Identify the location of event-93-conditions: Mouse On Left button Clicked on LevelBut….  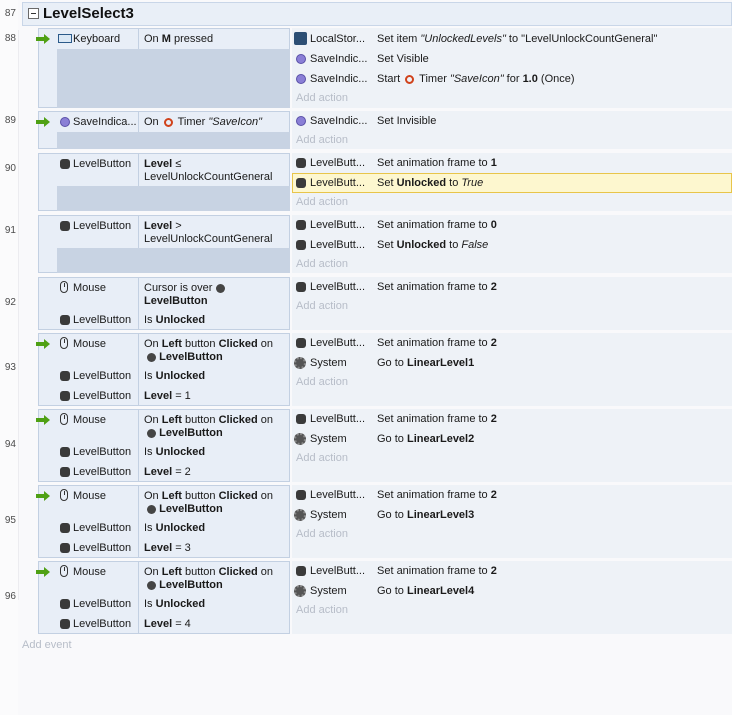
(163, 369).